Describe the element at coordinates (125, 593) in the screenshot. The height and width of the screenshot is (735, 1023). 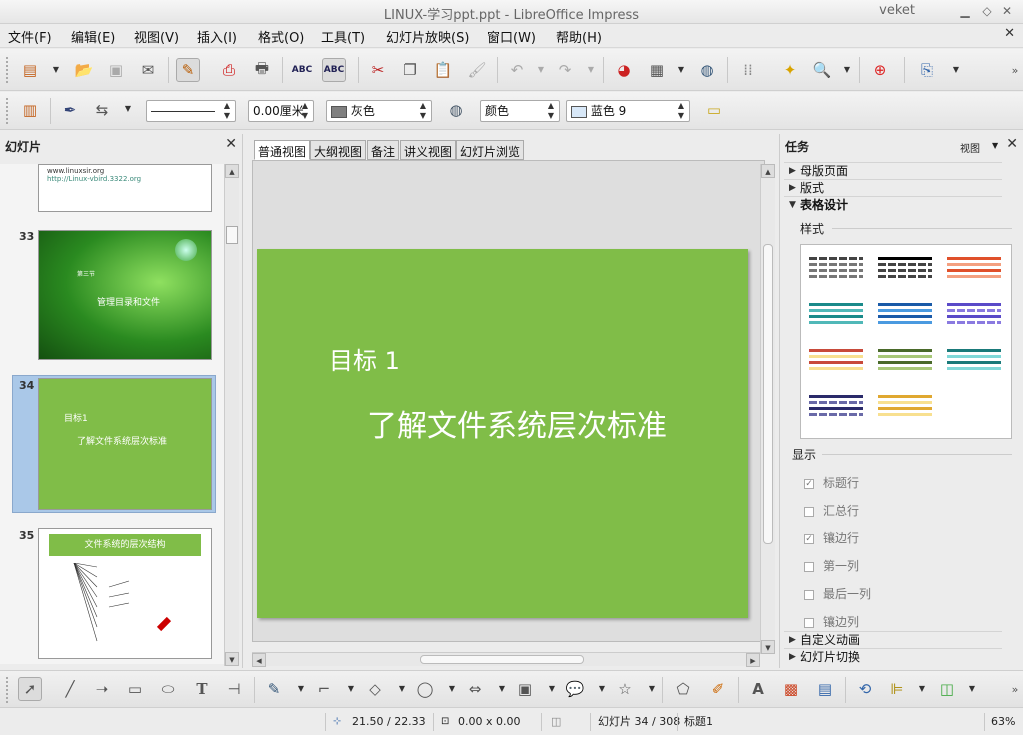
I see `slide-thumbnail: 文件系统的层次结构` at that location.